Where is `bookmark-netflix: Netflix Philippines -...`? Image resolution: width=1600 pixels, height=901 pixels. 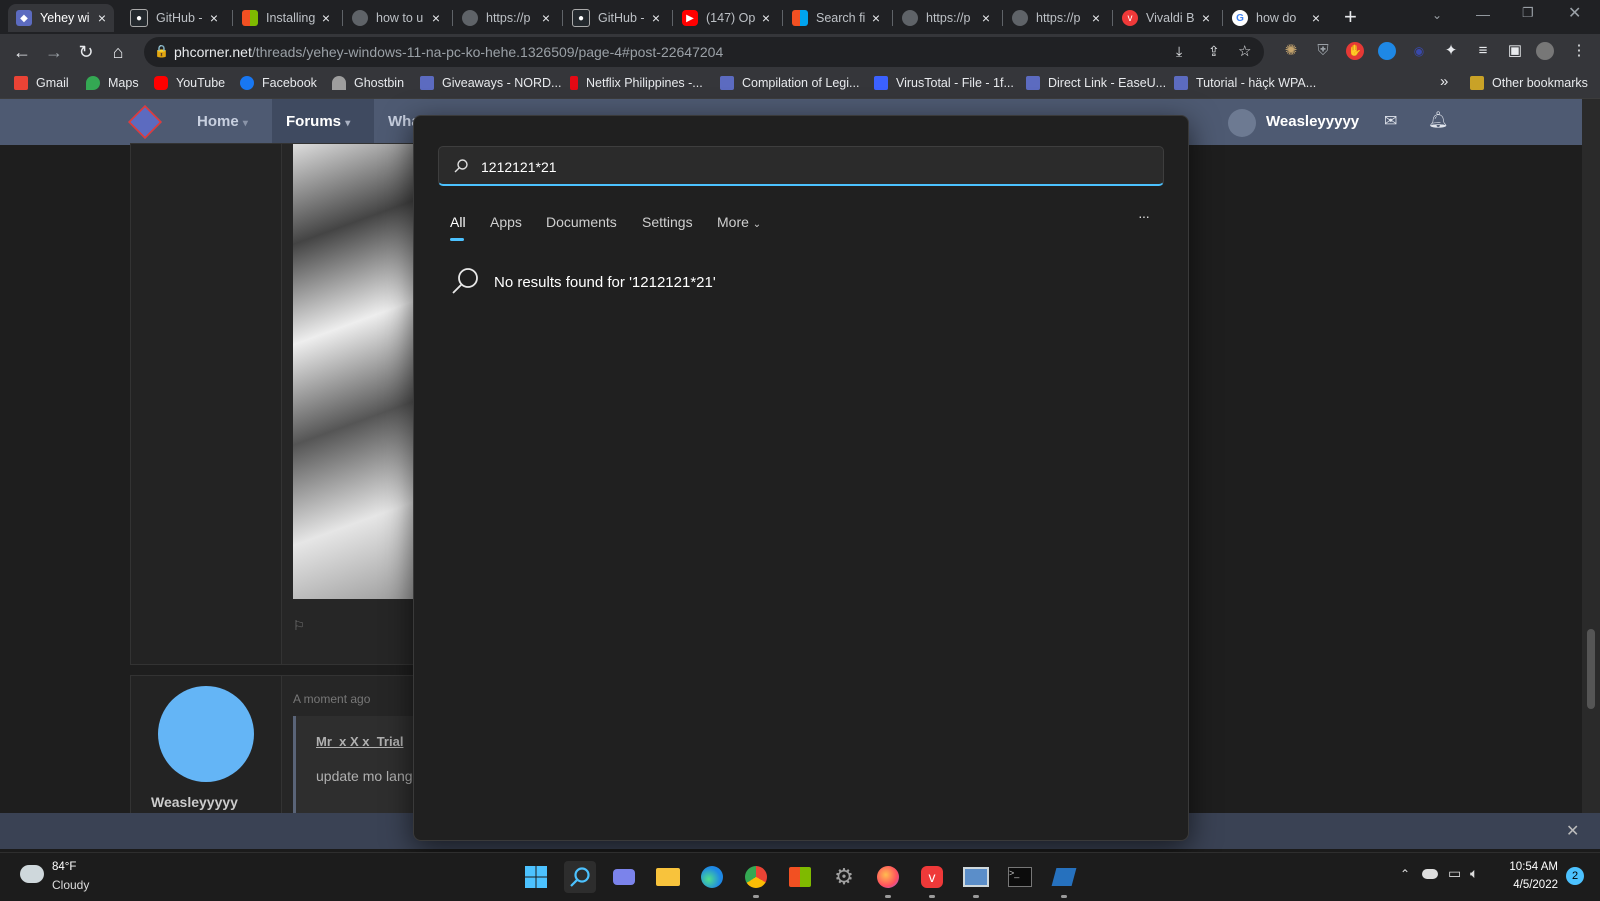
bookmark-netflix: Netflix Philippines -... is located at coordinates (636, 83).